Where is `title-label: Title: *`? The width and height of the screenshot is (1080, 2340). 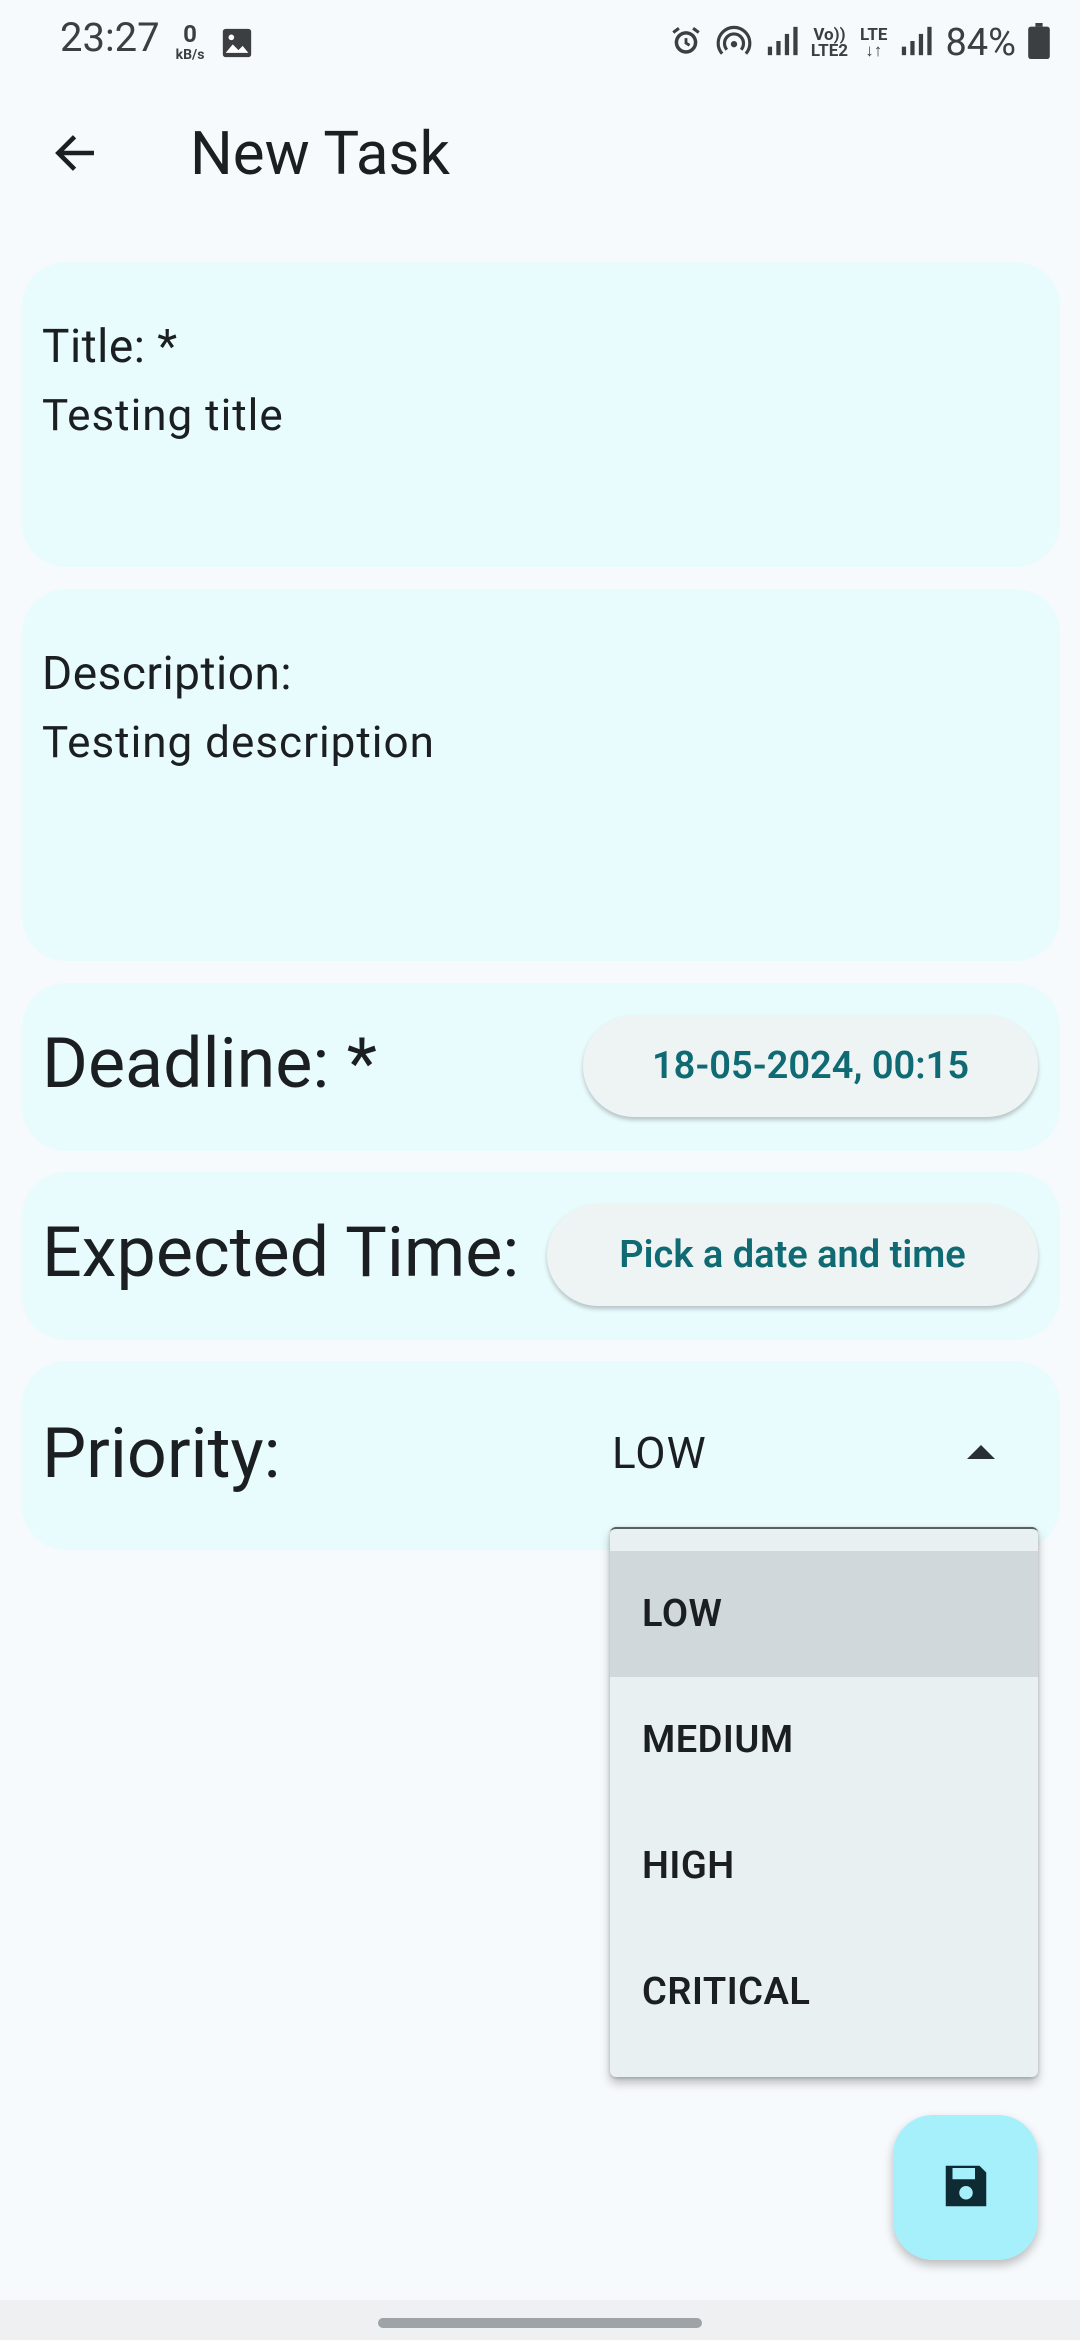 title-label: Title: * is located at coordinates (110, 347).